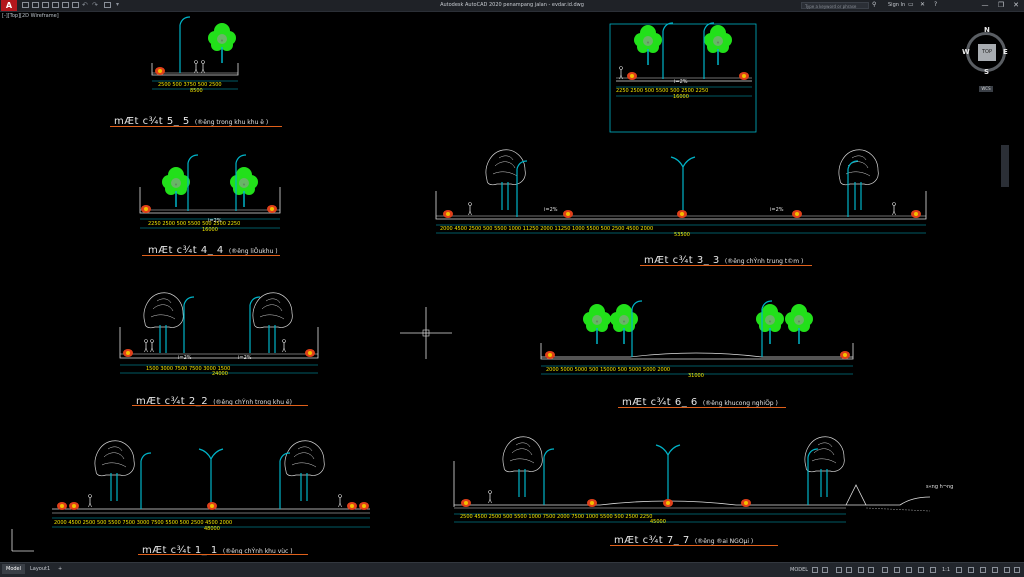 This screenshot has height=577, width=1024. I want to click on wcs-menu: WCS, so click(986, 89).